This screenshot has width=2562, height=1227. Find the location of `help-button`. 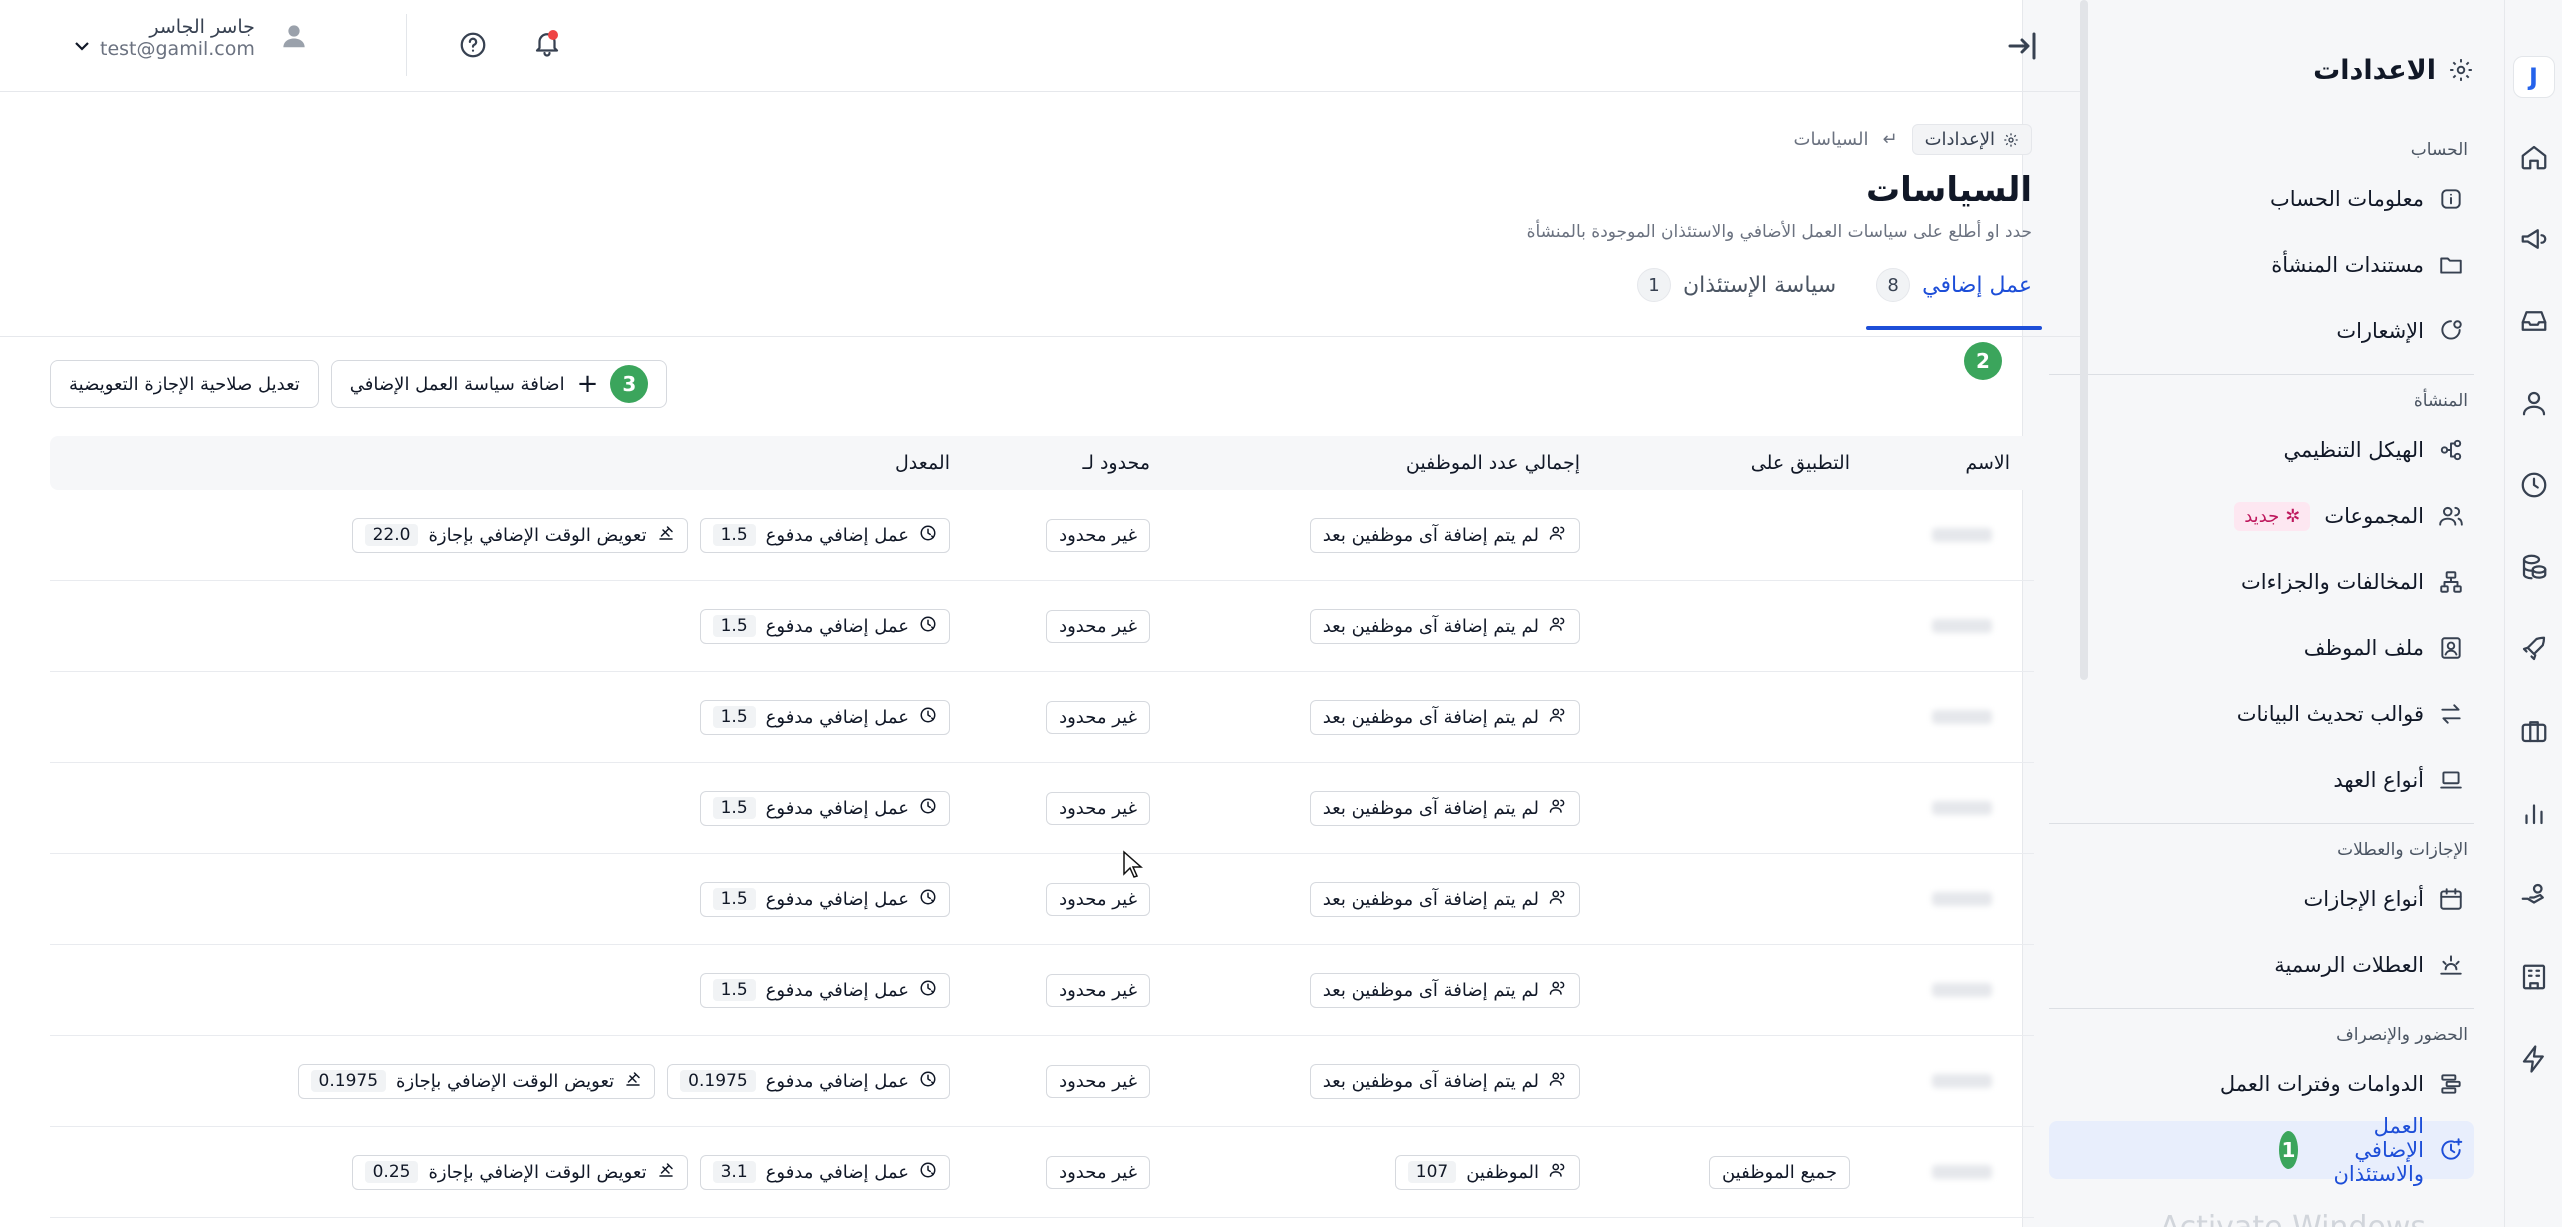

help-button is located at coordinates (473, 47).